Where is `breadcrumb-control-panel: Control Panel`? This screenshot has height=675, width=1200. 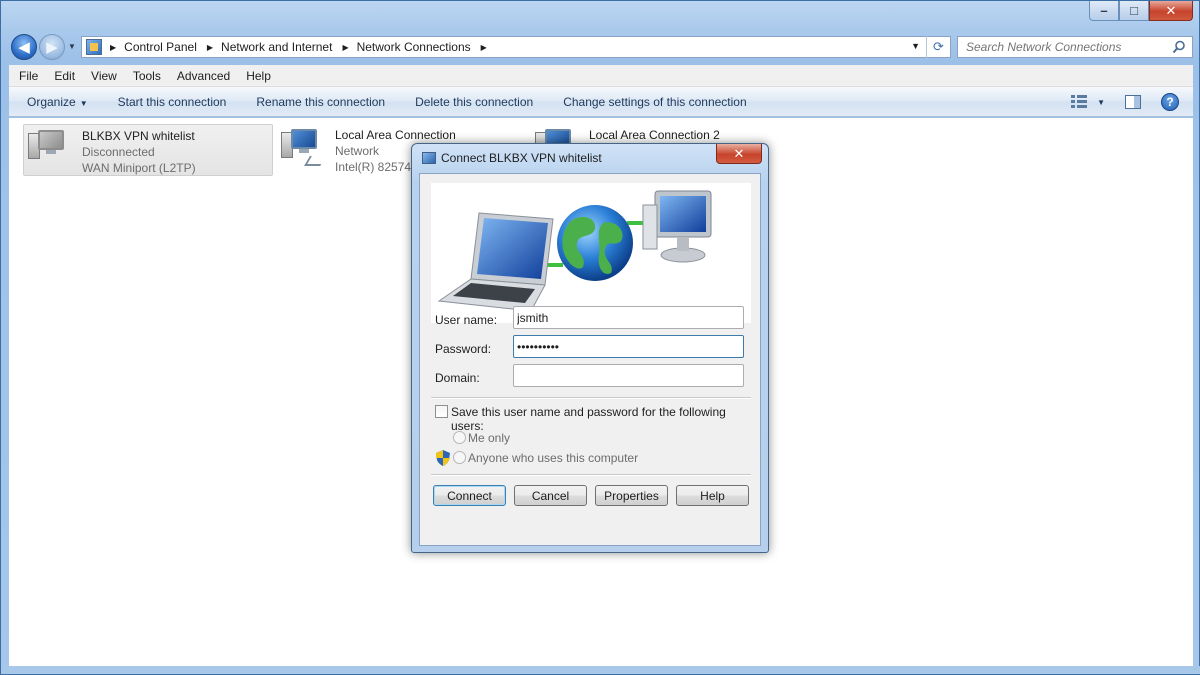 breadcrumb-control-panel: Control Panel is located at coordinates (160, 47).